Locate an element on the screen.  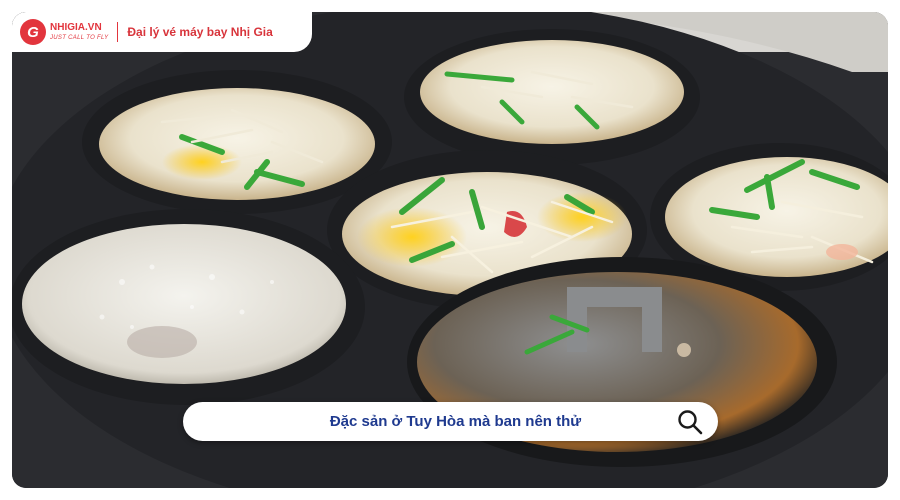
search-icon is located at coordinates (690, 422).